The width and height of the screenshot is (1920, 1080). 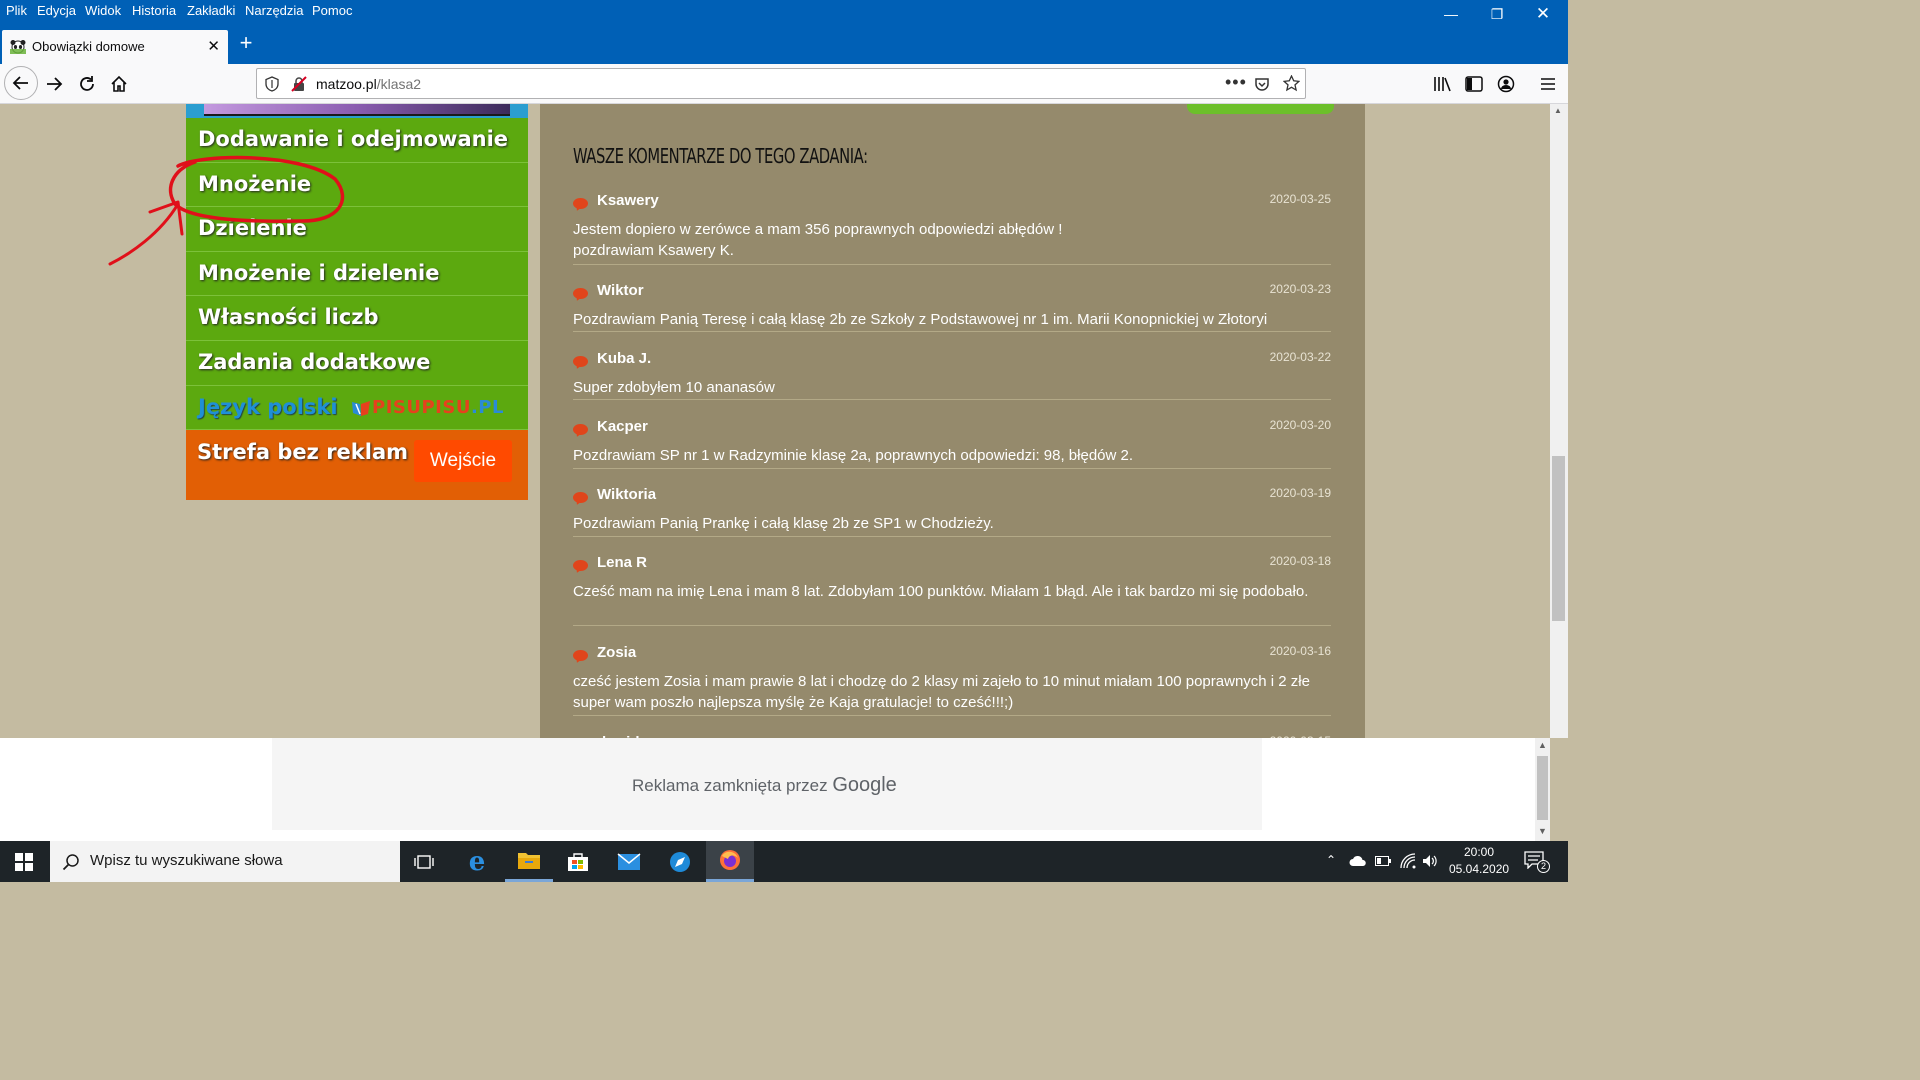 What do you see at coordinates (730, 785) in the screenshot?
I see `ad-closed-text: Reklama zamknięta przez` at bounding box center [730, 785].